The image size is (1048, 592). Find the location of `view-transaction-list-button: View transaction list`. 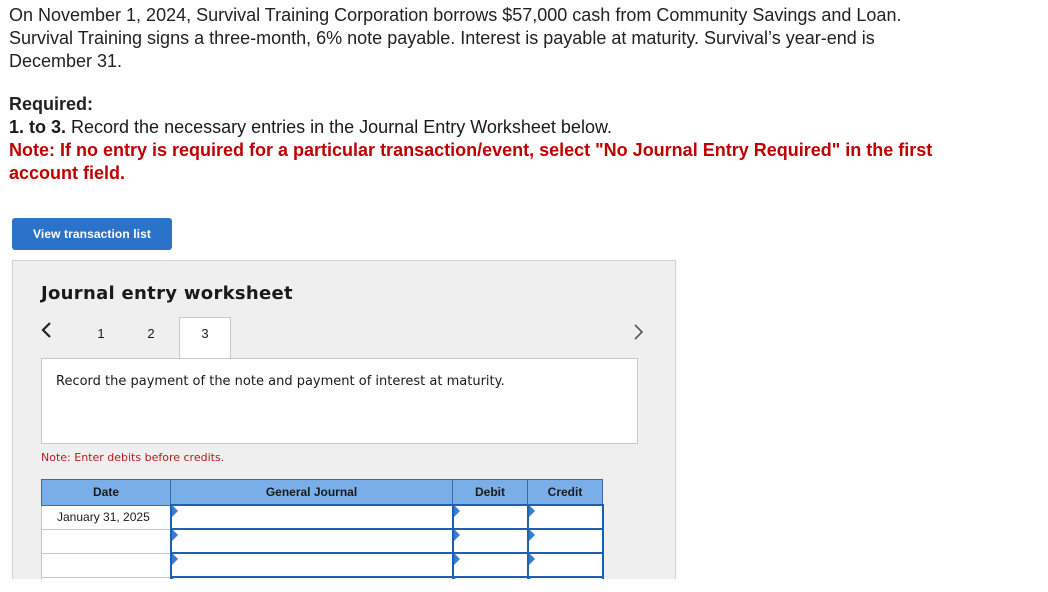

view-transaction-list-button: View transaction list is located at coordinates (92, 234).